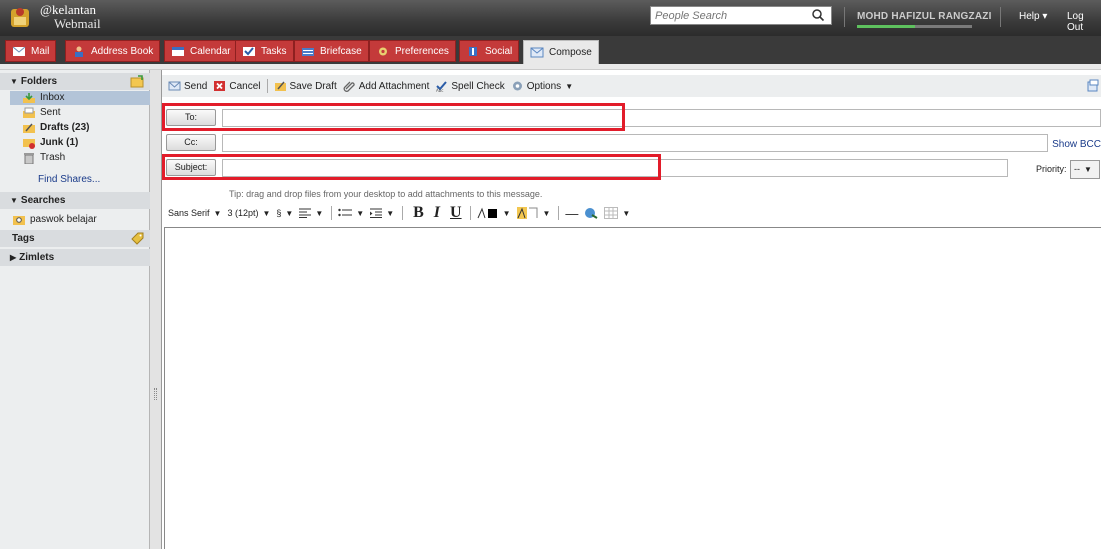 The width and height of the screenshot is (1101, 549). What do you see at coordinates (1076, 144) in the screenshot?
I see `show-bcc-link: Show BCC` at bounding box center [1076, 144].